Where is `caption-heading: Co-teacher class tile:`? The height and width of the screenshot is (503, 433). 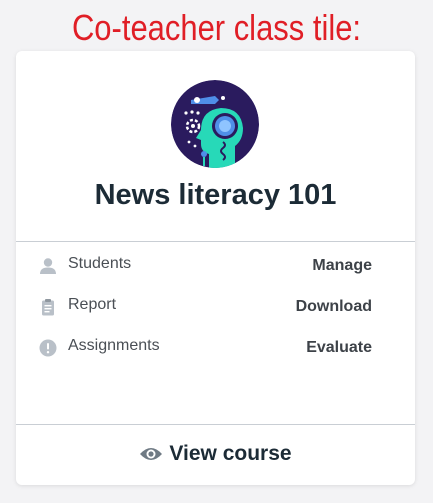 caption-heading: Co-teacher class tile: is located at coordinates (216, 27).